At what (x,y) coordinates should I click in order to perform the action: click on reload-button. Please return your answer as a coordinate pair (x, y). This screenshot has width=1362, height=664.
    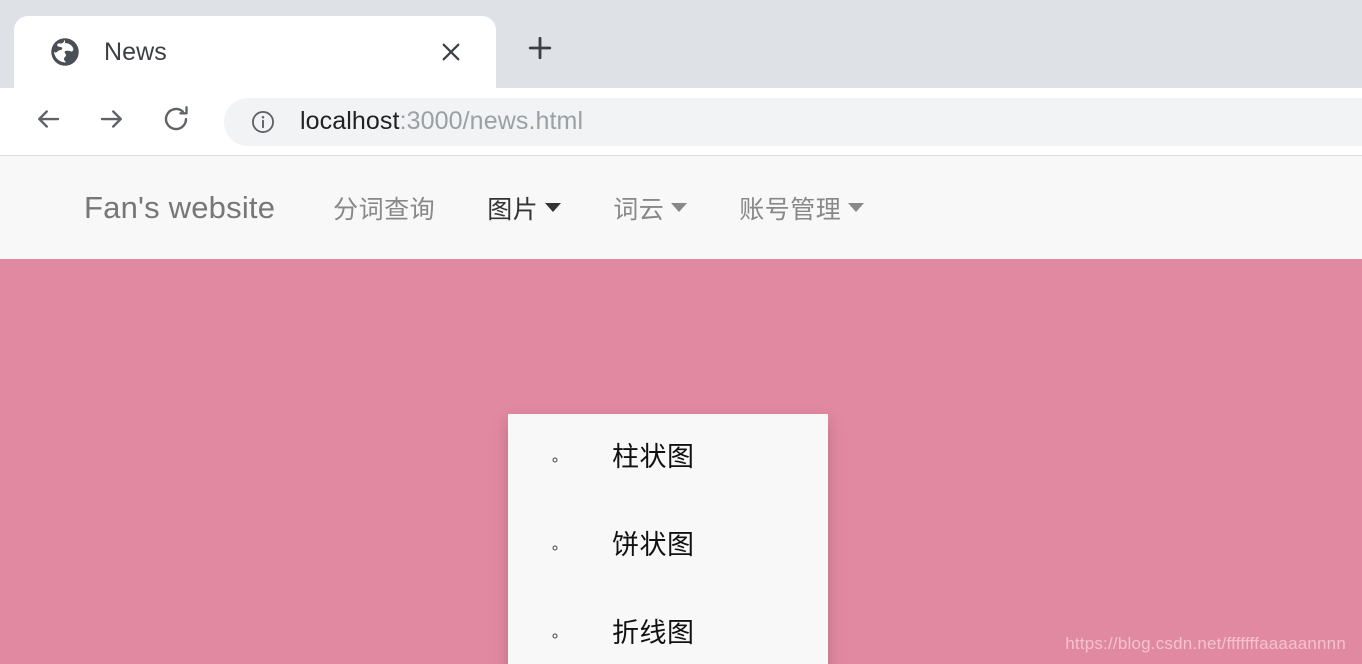
    Looking at the image, I should click on (176, 122).